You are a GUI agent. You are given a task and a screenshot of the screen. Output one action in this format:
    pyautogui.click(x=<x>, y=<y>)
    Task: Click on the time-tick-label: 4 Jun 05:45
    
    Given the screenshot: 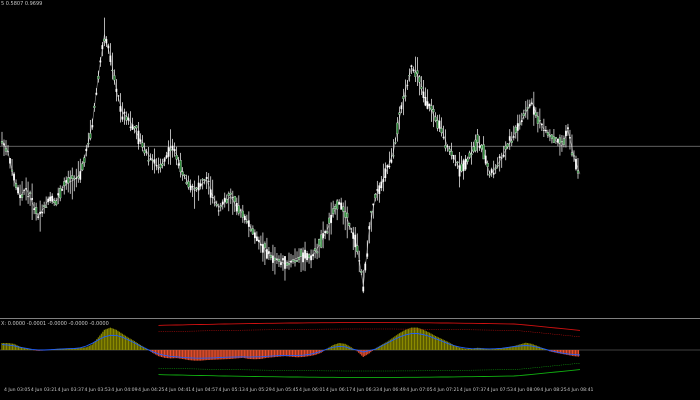 What is the action you would take?
    pyautogui.click(x=285, y=390)
    